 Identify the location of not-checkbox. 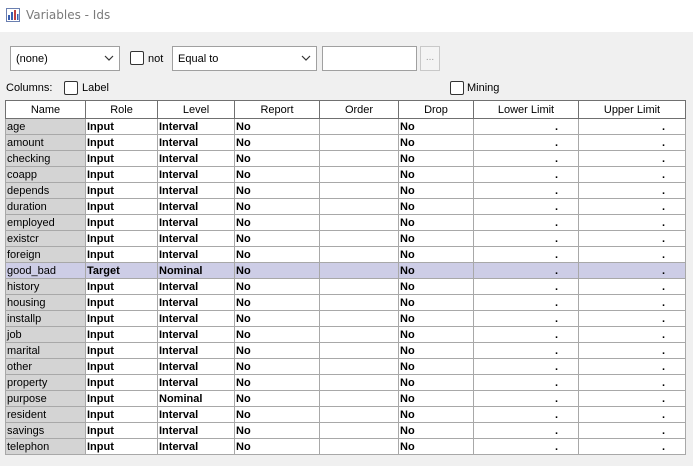
(137, 58).